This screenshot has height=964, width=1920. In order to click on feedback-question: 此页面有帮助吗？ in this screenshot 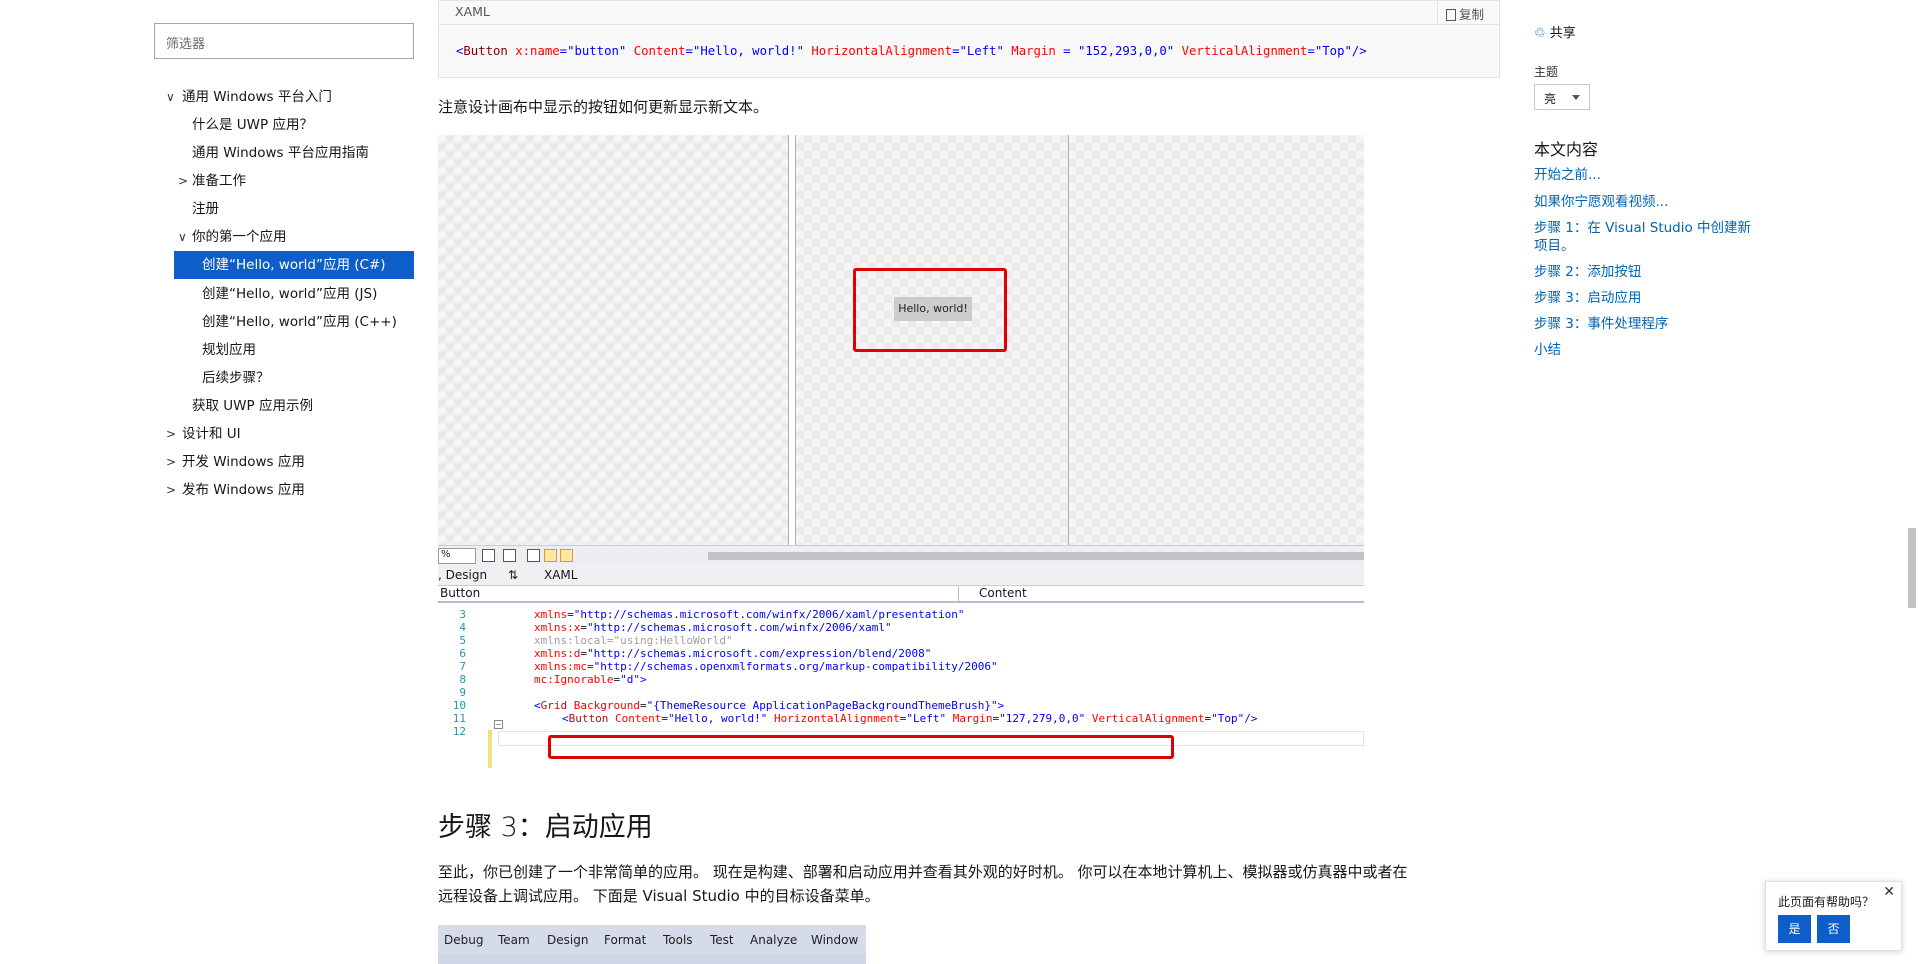, I will do `click(1826, 902)`.